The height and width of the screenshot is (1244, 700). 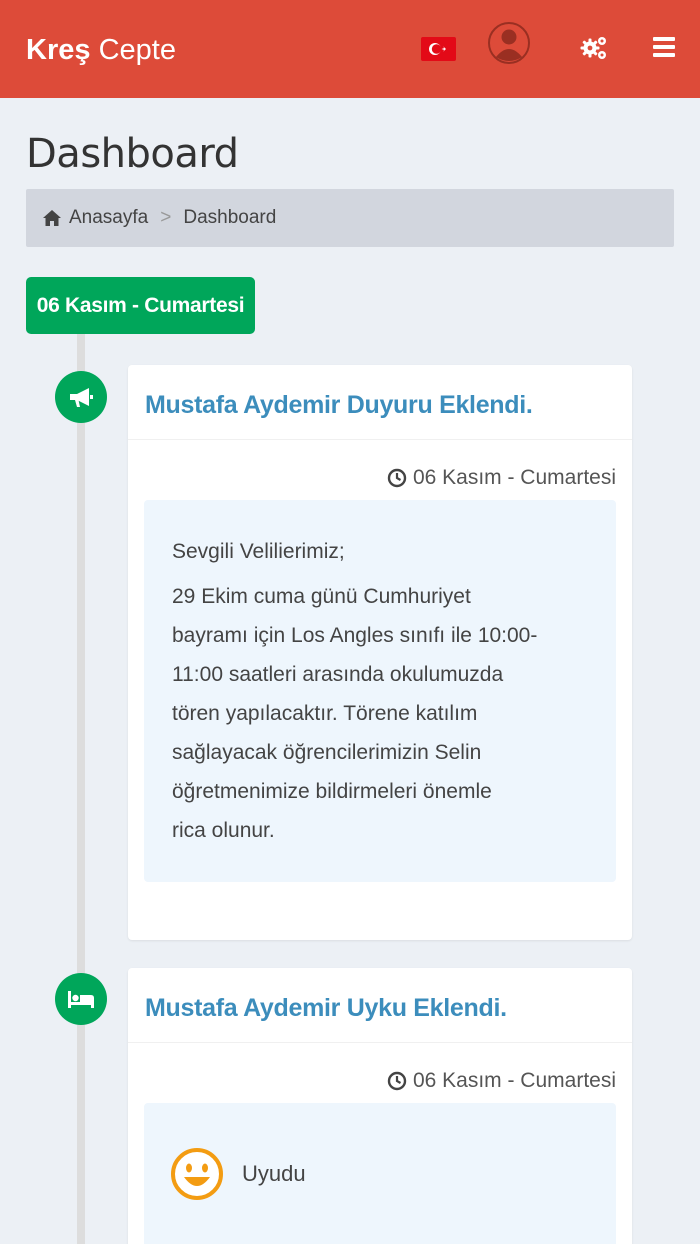 I want to click on bed-icon, so click(x=81, y=999).